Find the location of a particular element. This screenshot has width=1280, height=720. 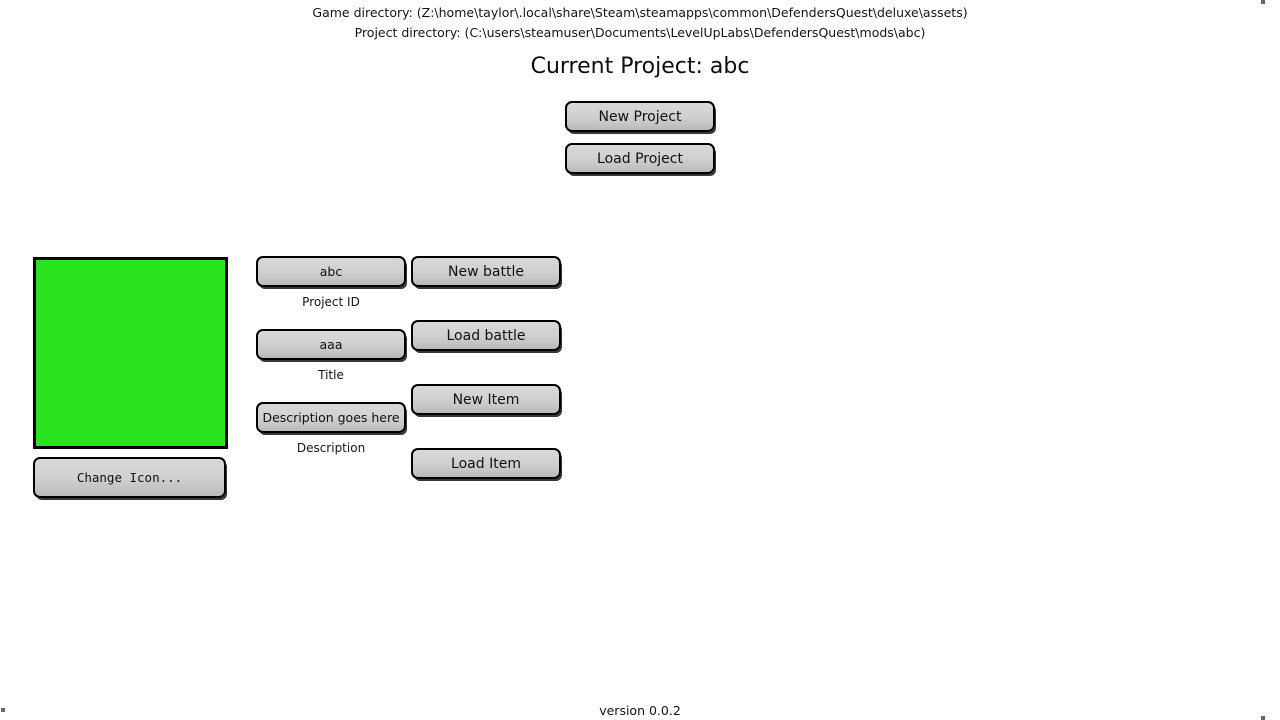

version-text: version 0.0.2 is located at coordinates (640, 710).